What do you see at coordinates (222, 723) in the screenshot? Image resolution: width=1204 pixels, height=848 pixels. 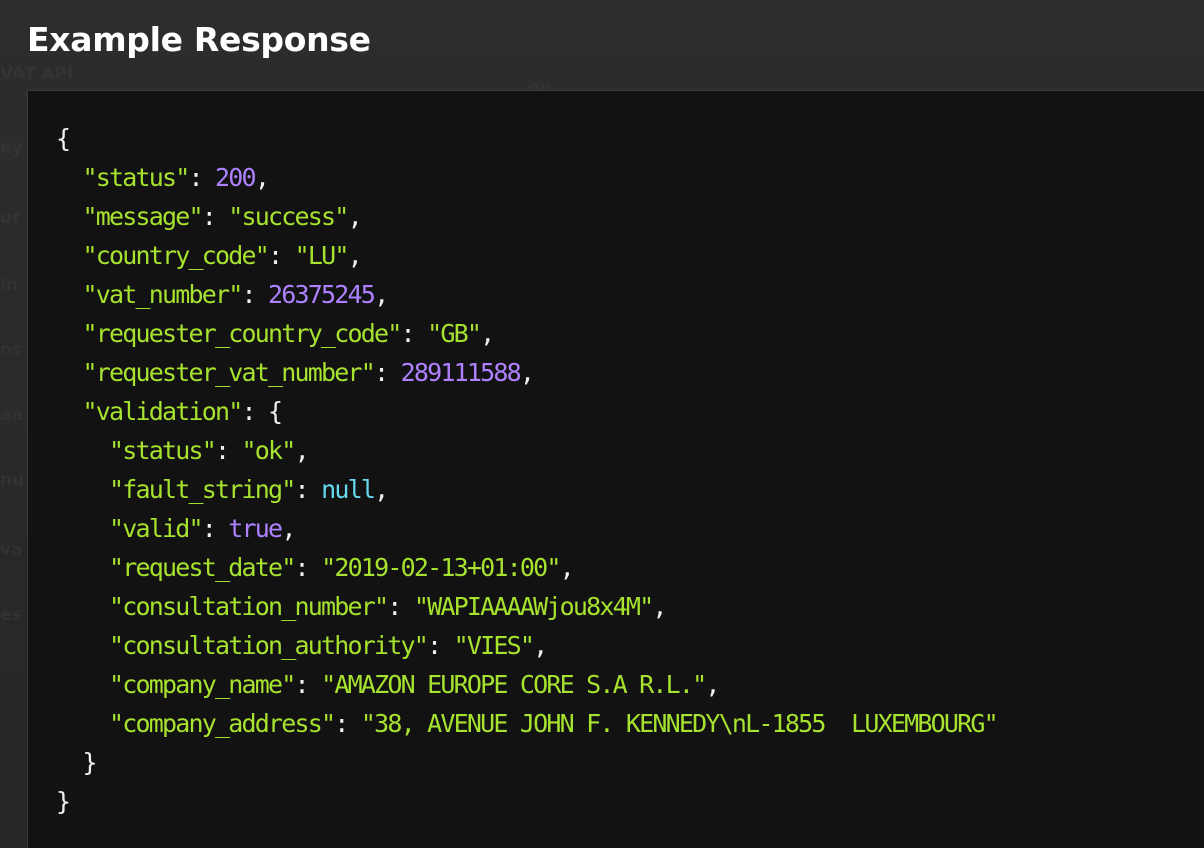 I see `json-key: "company_address"` at bounding box center [222, 723].